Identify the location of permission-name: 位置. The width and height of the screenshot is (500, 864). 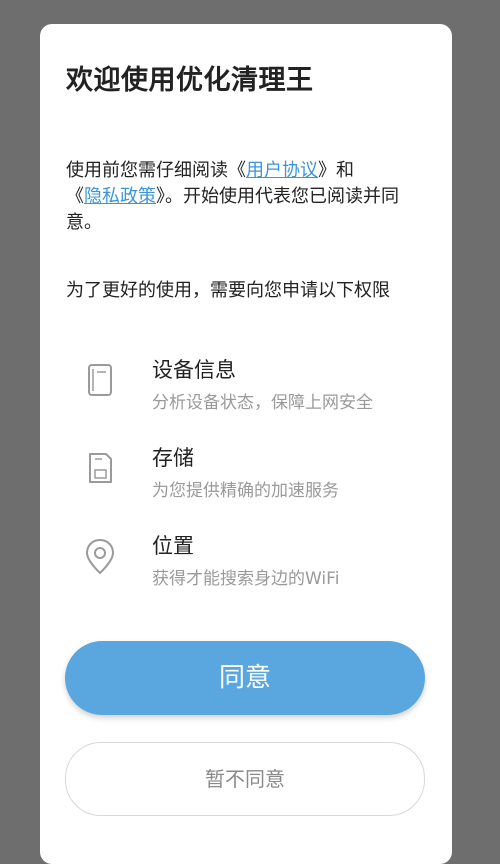
(173, 546).